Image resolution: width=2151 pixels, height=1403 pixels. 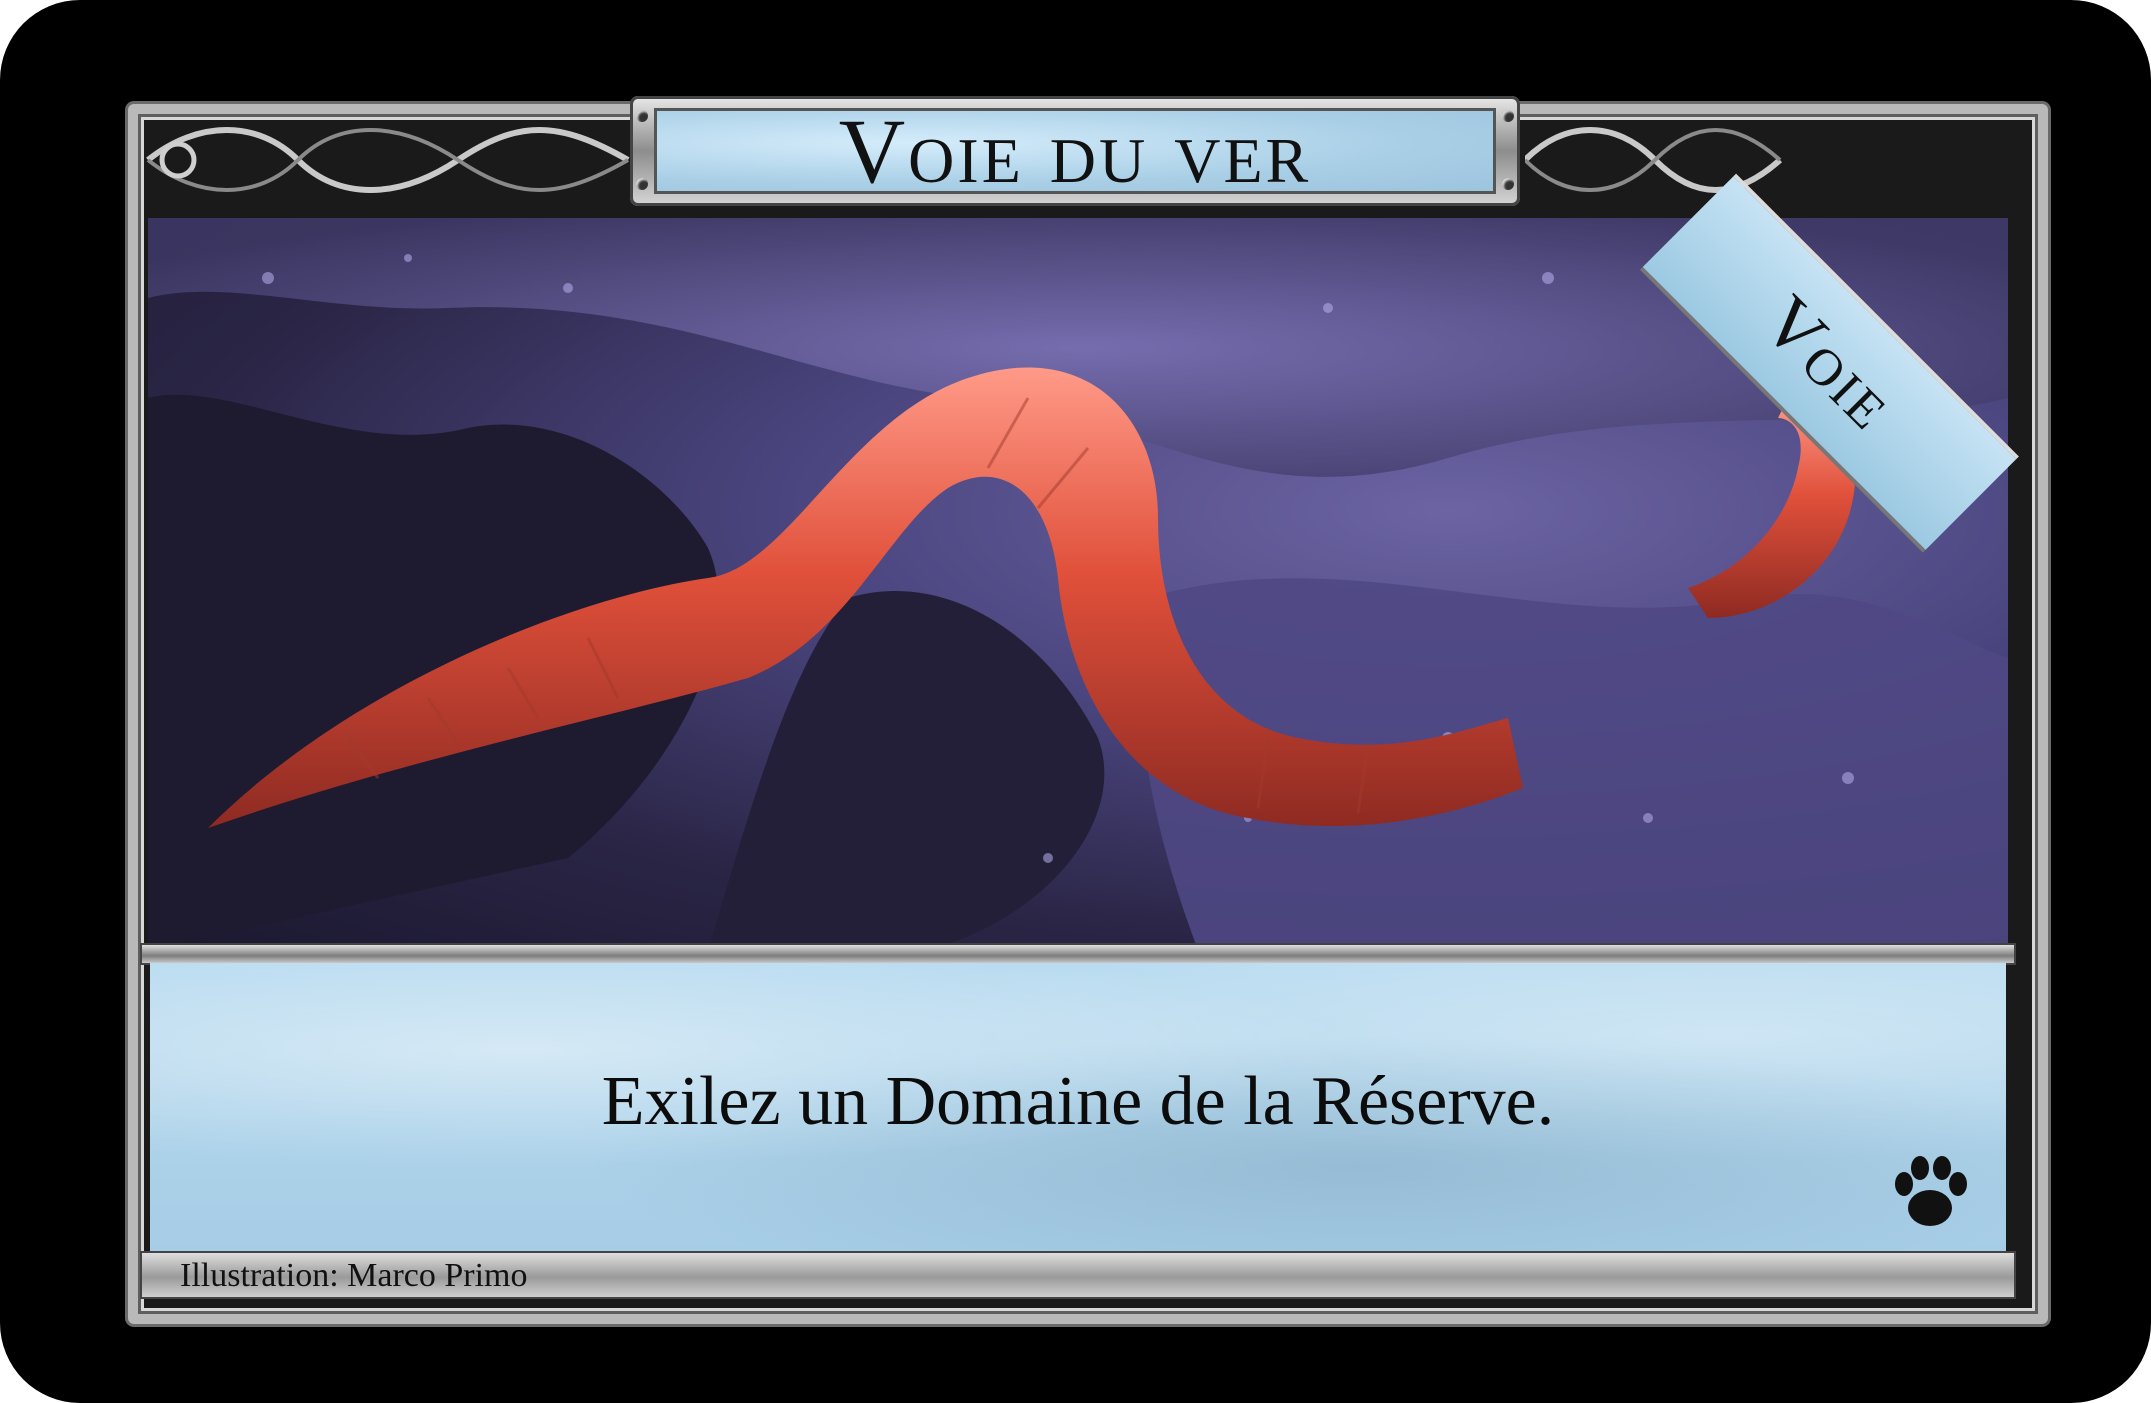 What do you see at coordinates (388, 160) in the screenshot?
I see `frame-scrollwork-left` at bounding box center [388, 160].